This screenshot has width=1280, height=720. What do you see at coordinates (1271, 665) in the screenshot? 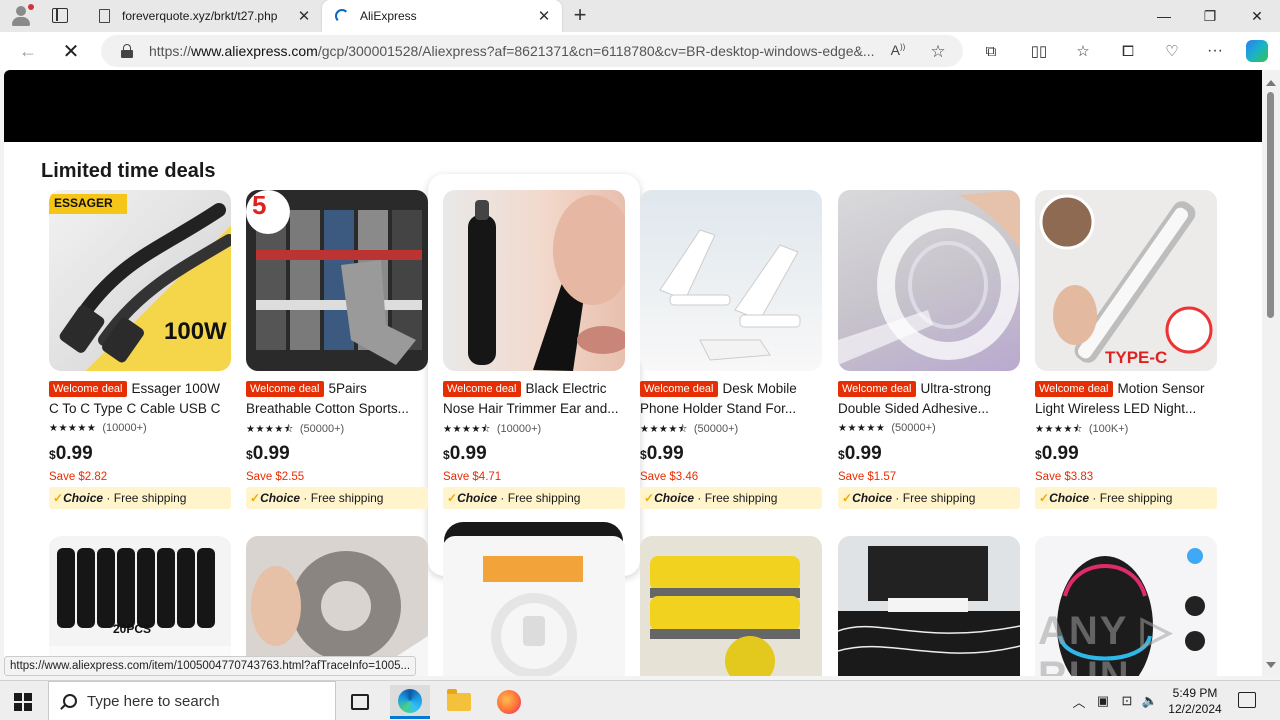
I see `scroll-down-icon` at bounding box center [1271, 665].